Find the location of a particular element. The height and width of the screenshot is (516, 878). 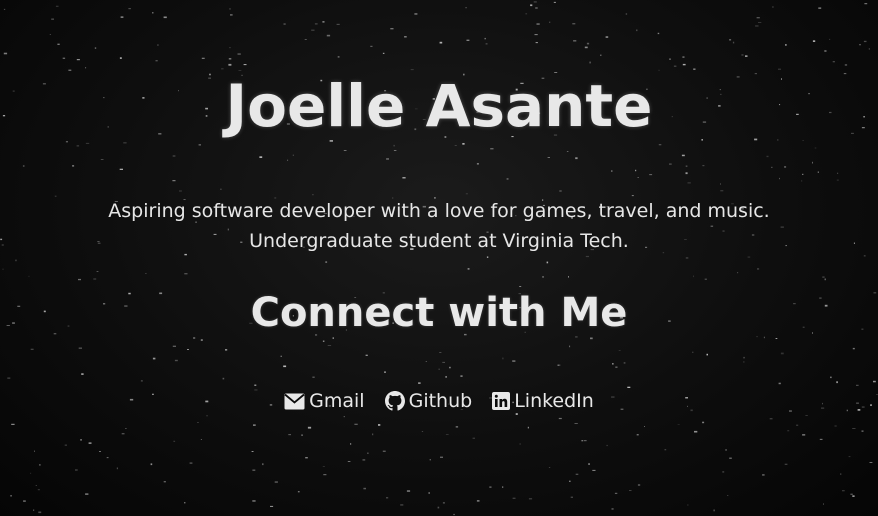

linkedin-icon is located at coordinates (501, 401).